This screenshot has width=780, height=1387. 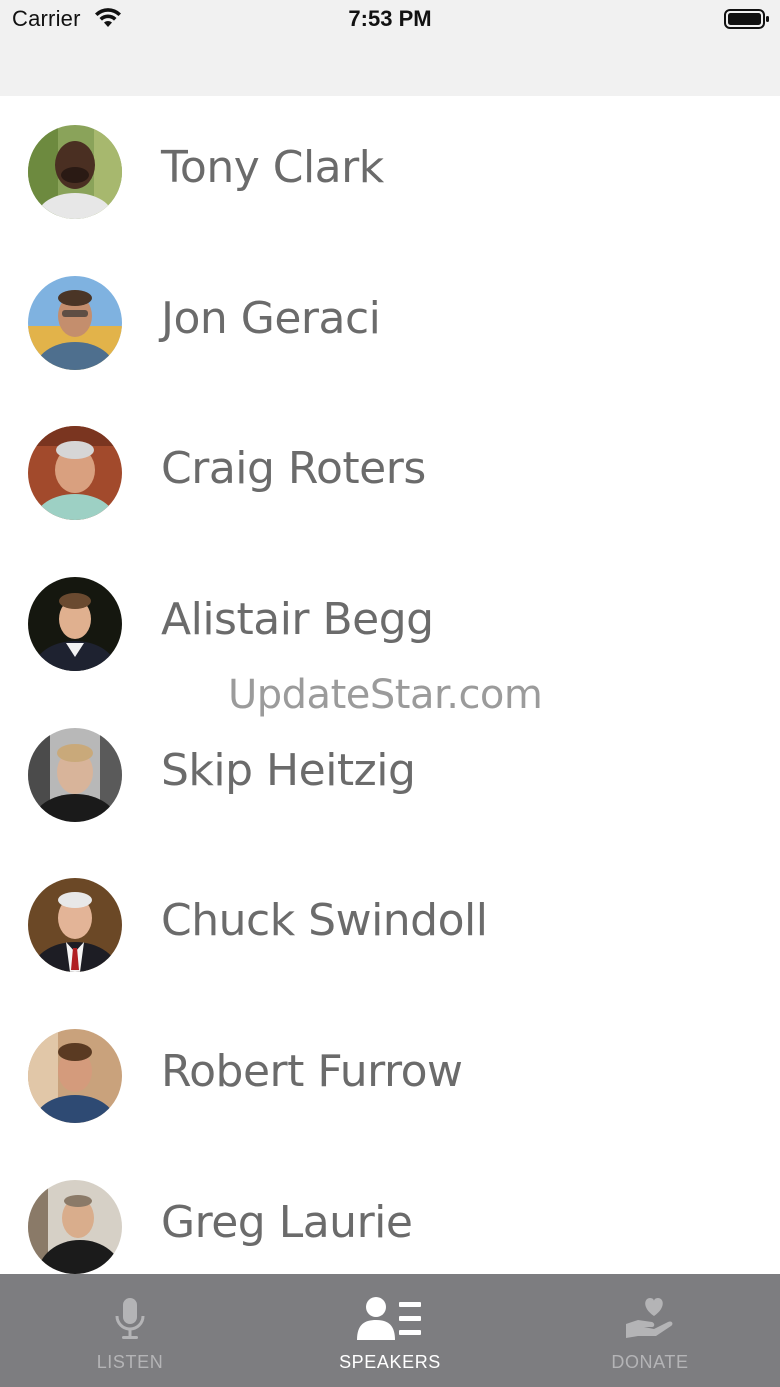 I want to click on tab-label: SPEAKERS, so click(x=390, y=1362).